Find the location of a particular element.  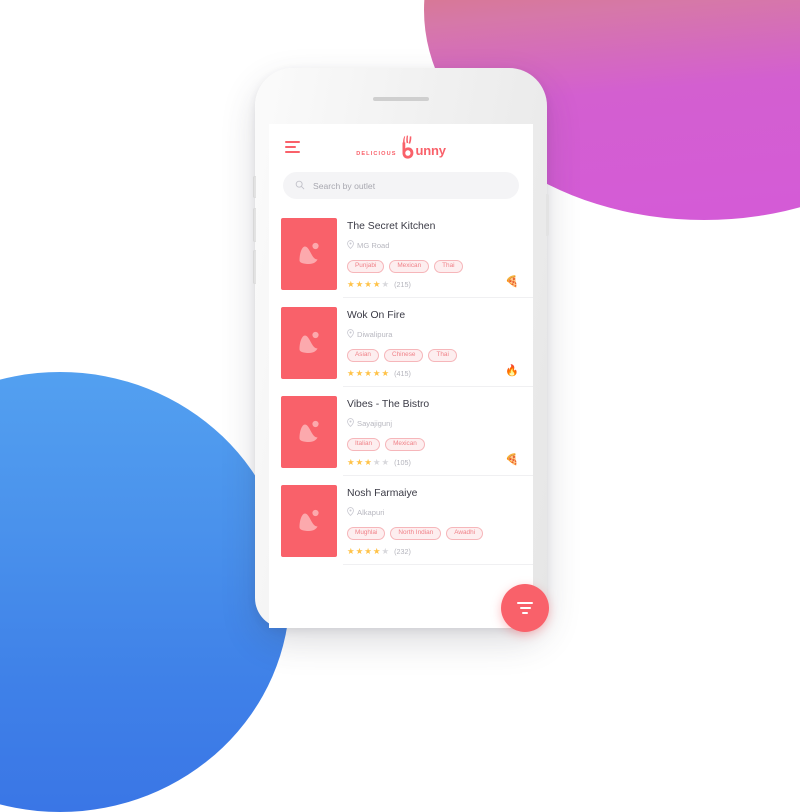

logo-prefix-text: DELICIOUS is located at coordinates (376, 154).